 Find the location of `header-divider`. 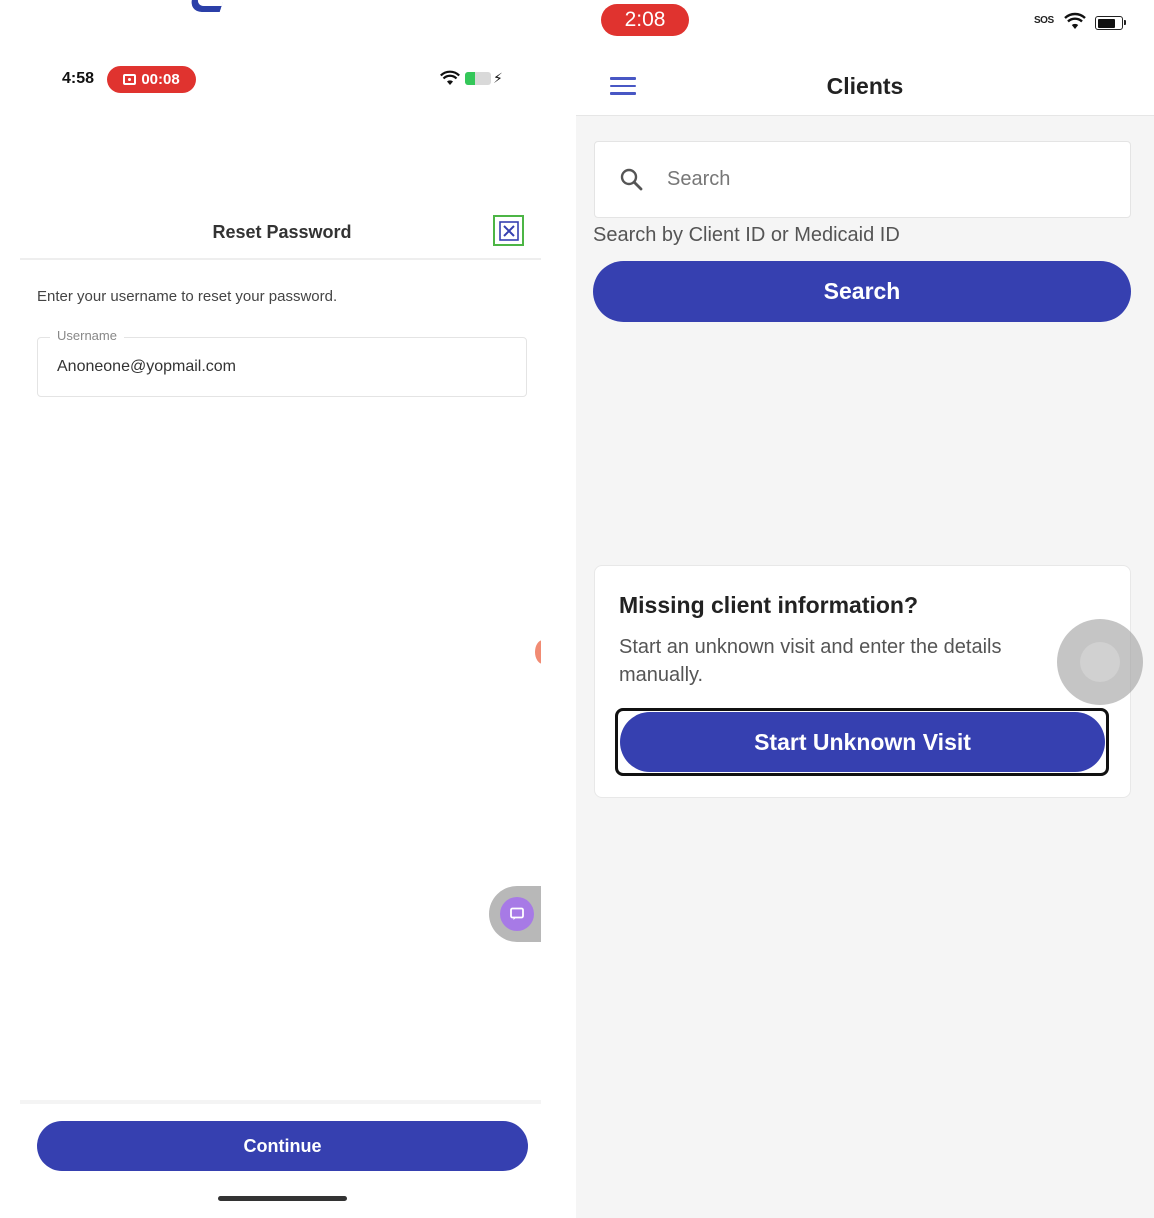

header-divider is located at coordinates (280, 259).